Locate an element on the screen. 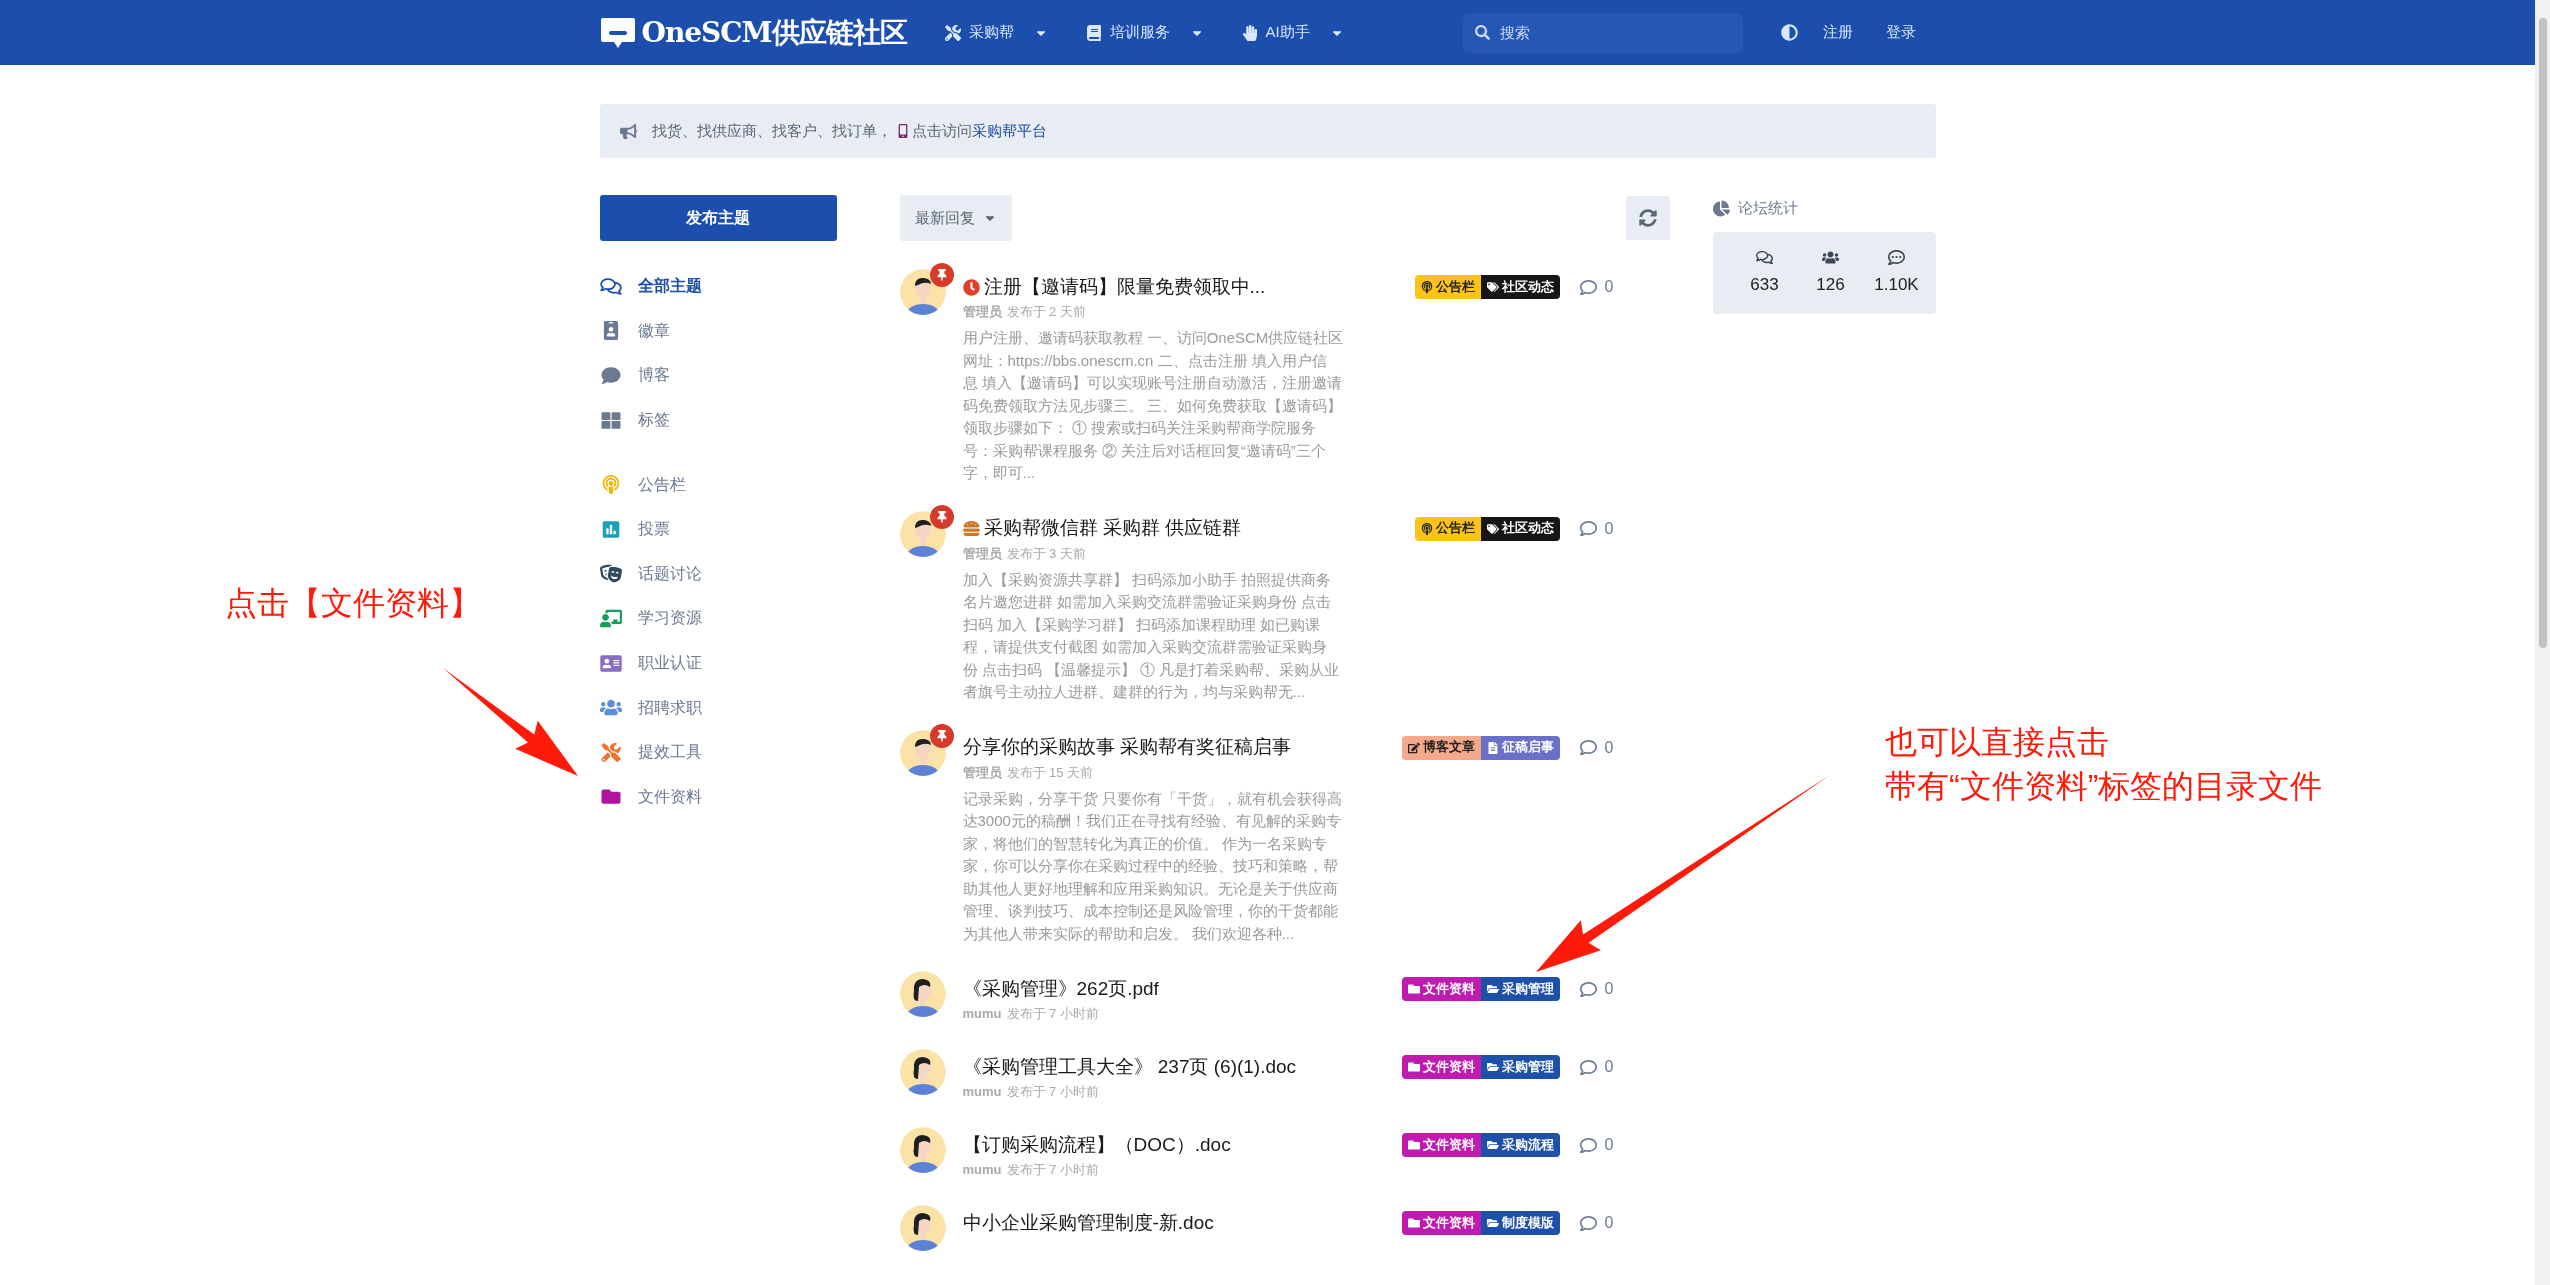 Image resolution: width=2550 pixels, height=1285 pixels. theme-toggle-icon is located at coordinates (1789, 32).